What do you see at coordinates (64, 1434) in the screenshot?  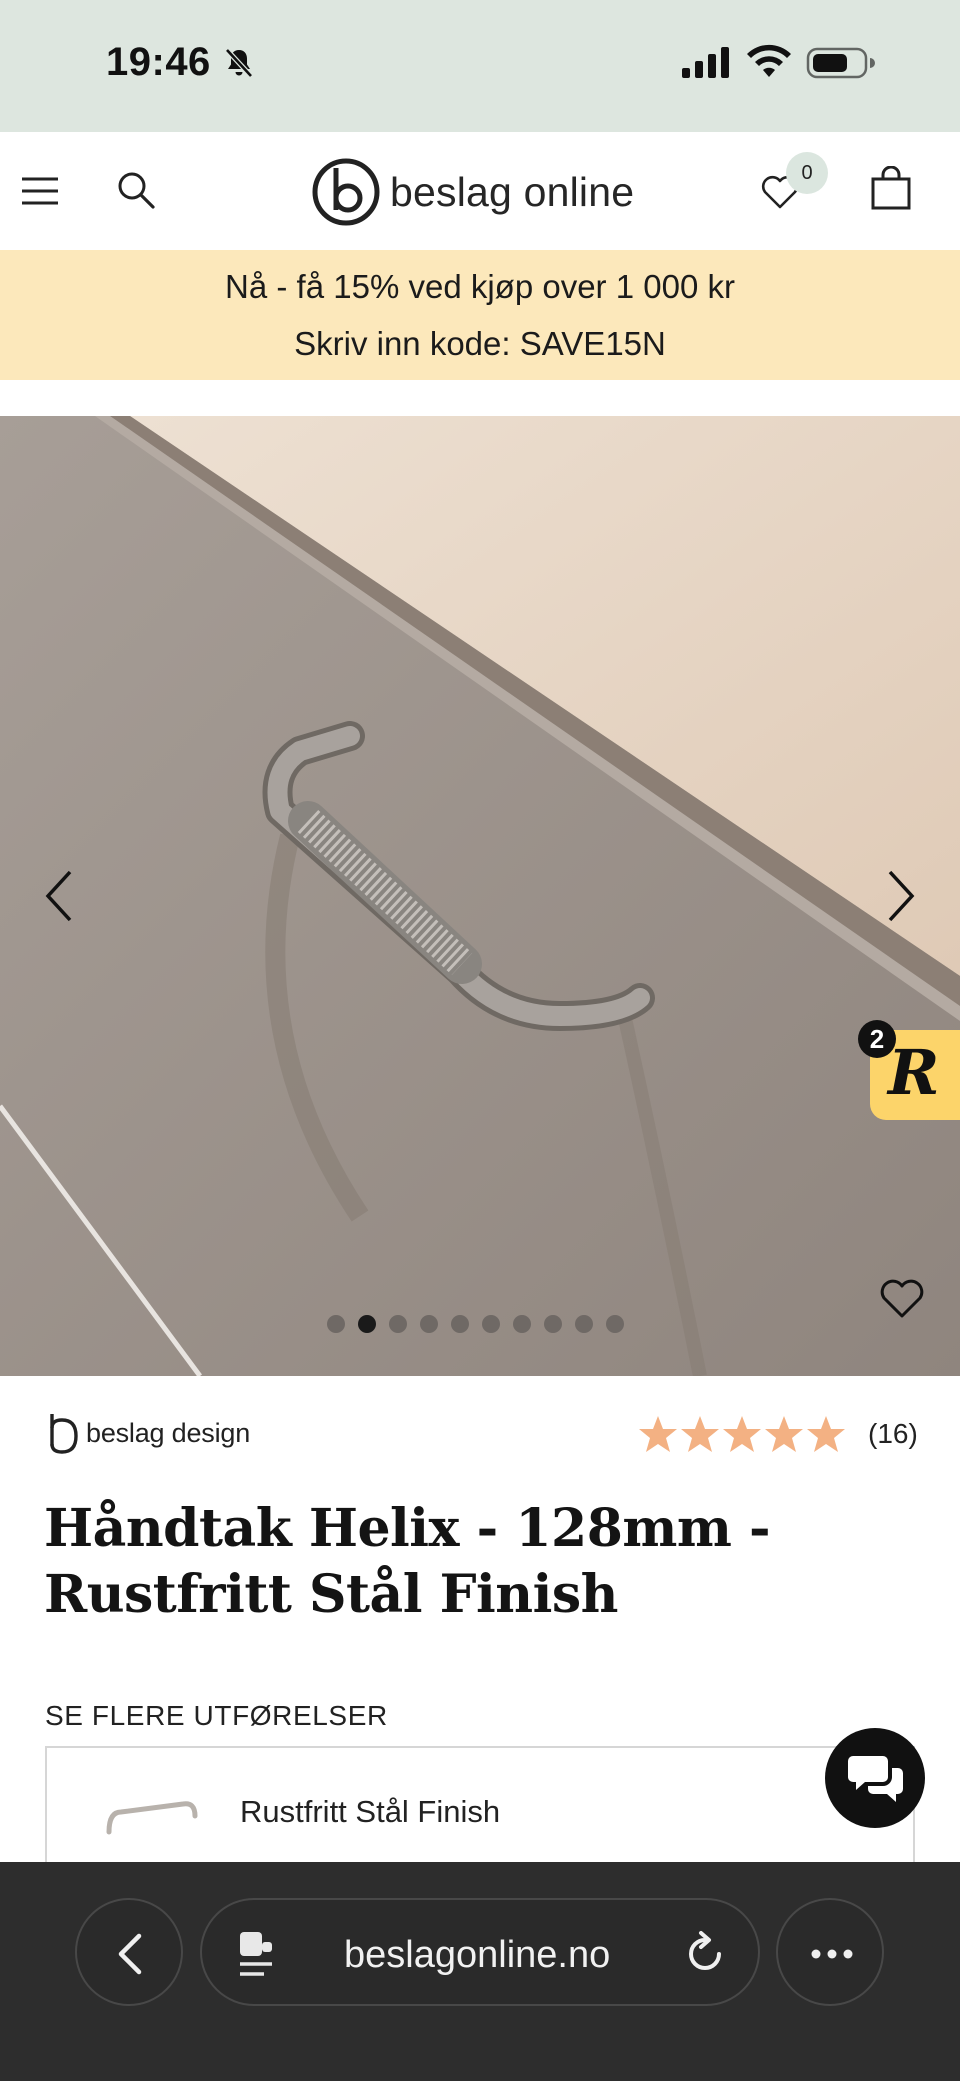 I see `brand-mark-icon` at bounding box center [64, 1434].